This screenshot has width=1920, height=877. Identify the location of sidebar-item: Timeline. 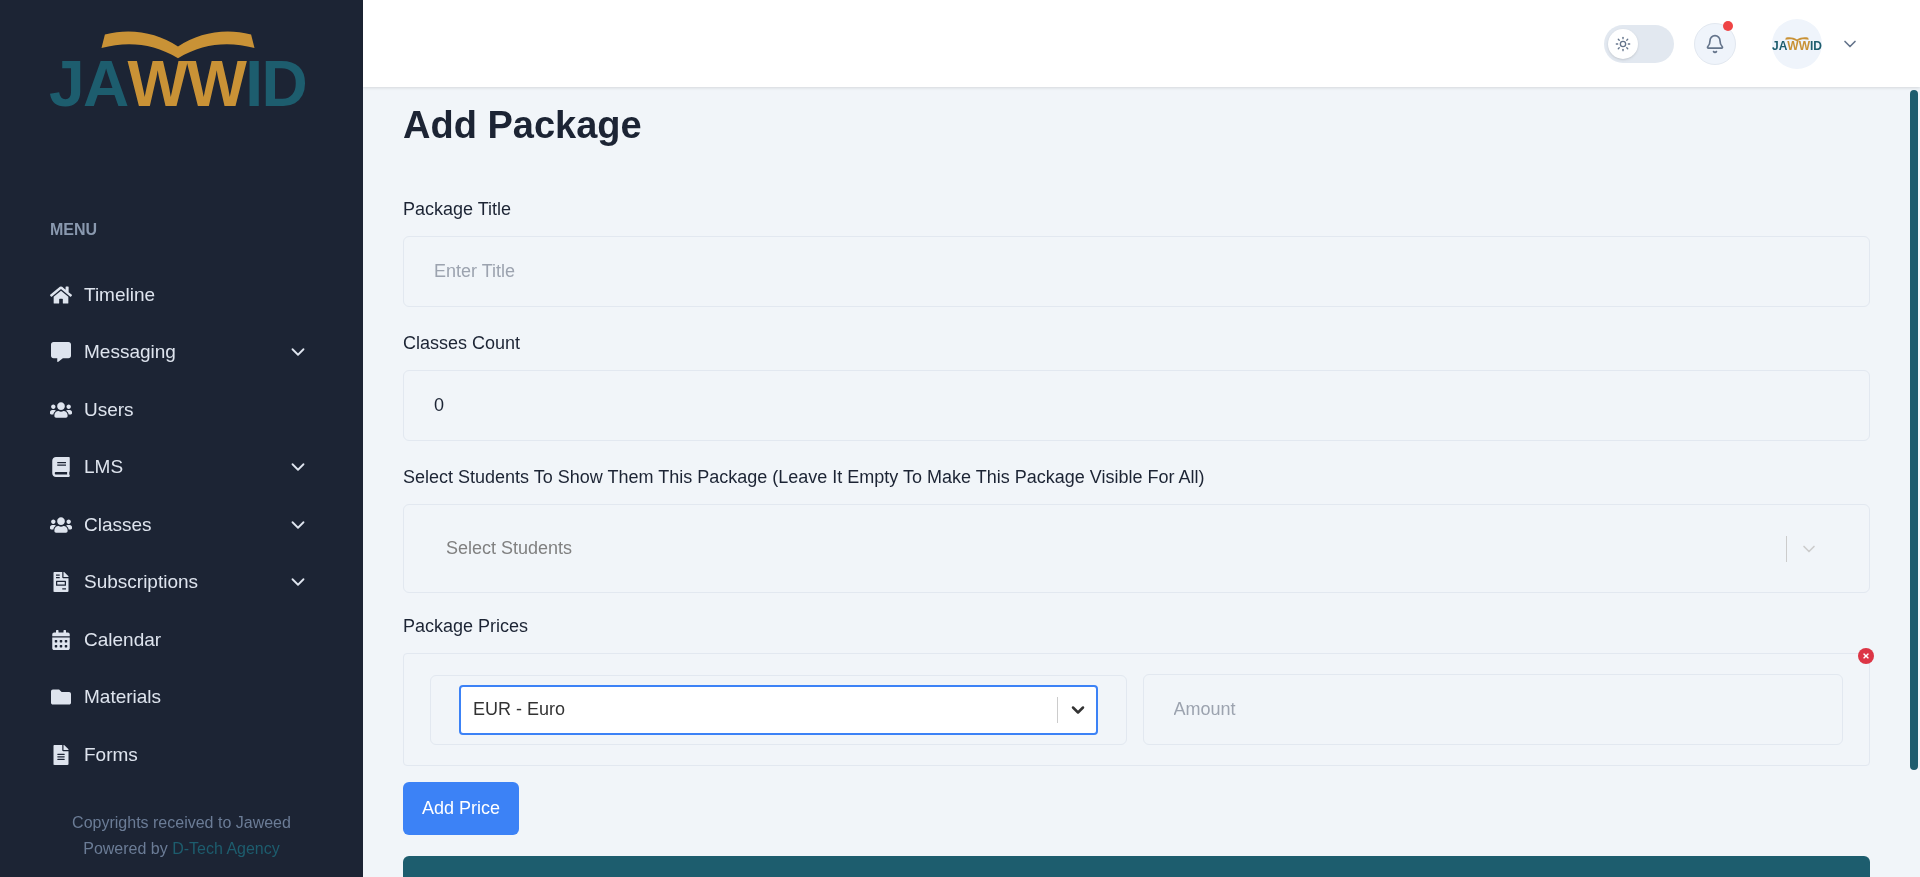
(181, 295).